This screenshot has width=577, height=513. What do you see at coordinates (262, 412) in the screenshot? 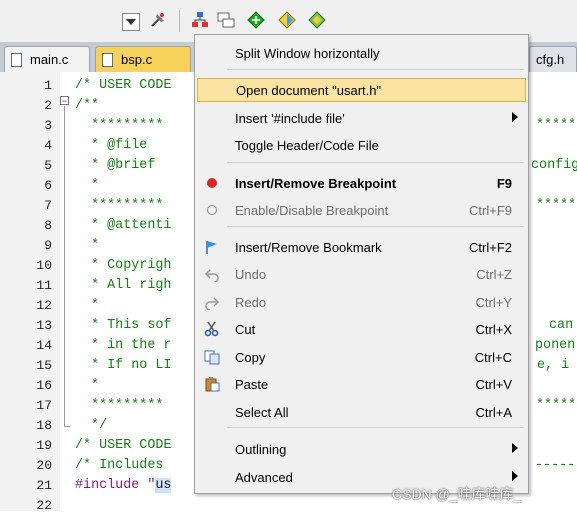
I see `menu-item-label: Select All` at bounding box center [262, 412].